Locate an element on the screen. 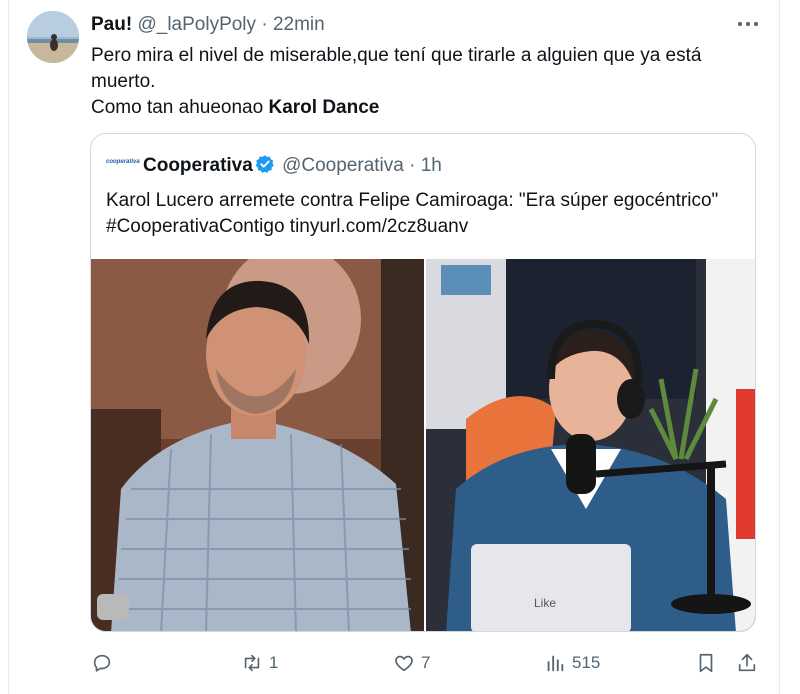 The image size is (800, 694). reply-icon is located at coordinates (102, 663).